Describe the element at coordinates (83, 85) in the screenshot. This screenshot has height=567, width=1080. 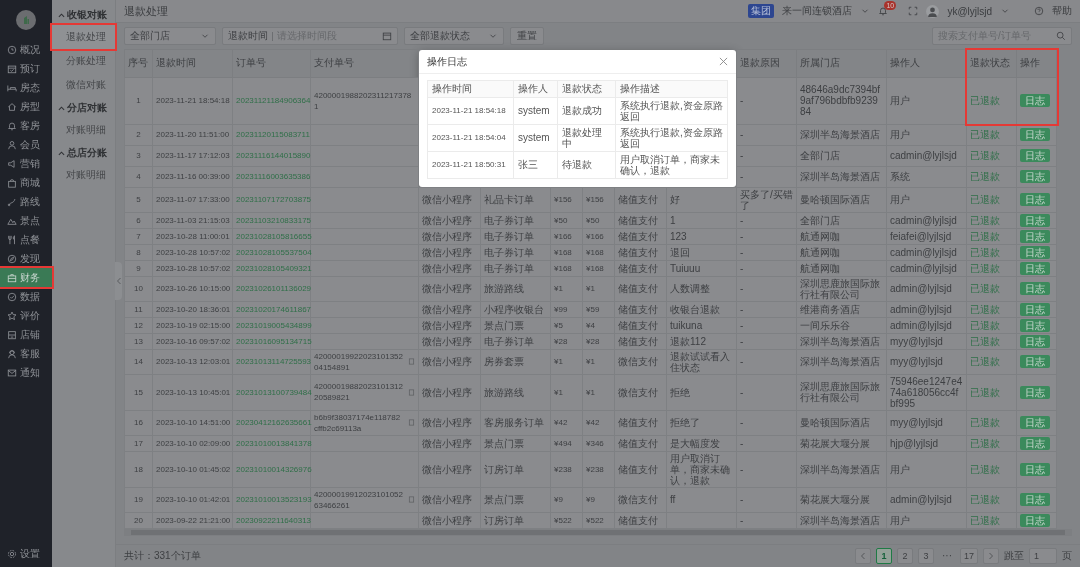
I see `submenu-item: 微信对账` at that location.